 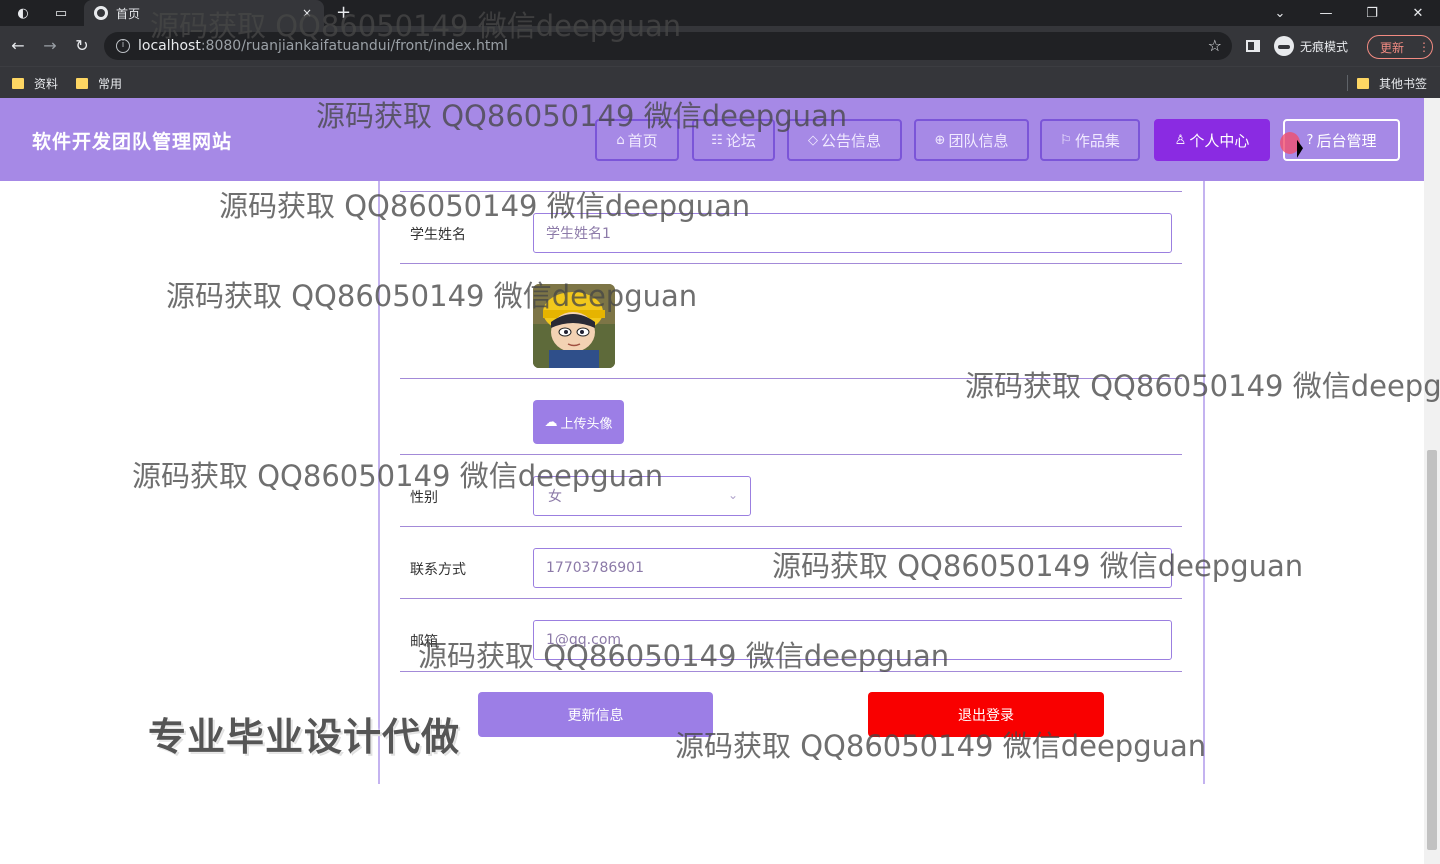 What do you see at coordinates (1219, 140) in the screenshot?
I see `nav-label: 个人中心` at bounding box center [1219, 140].